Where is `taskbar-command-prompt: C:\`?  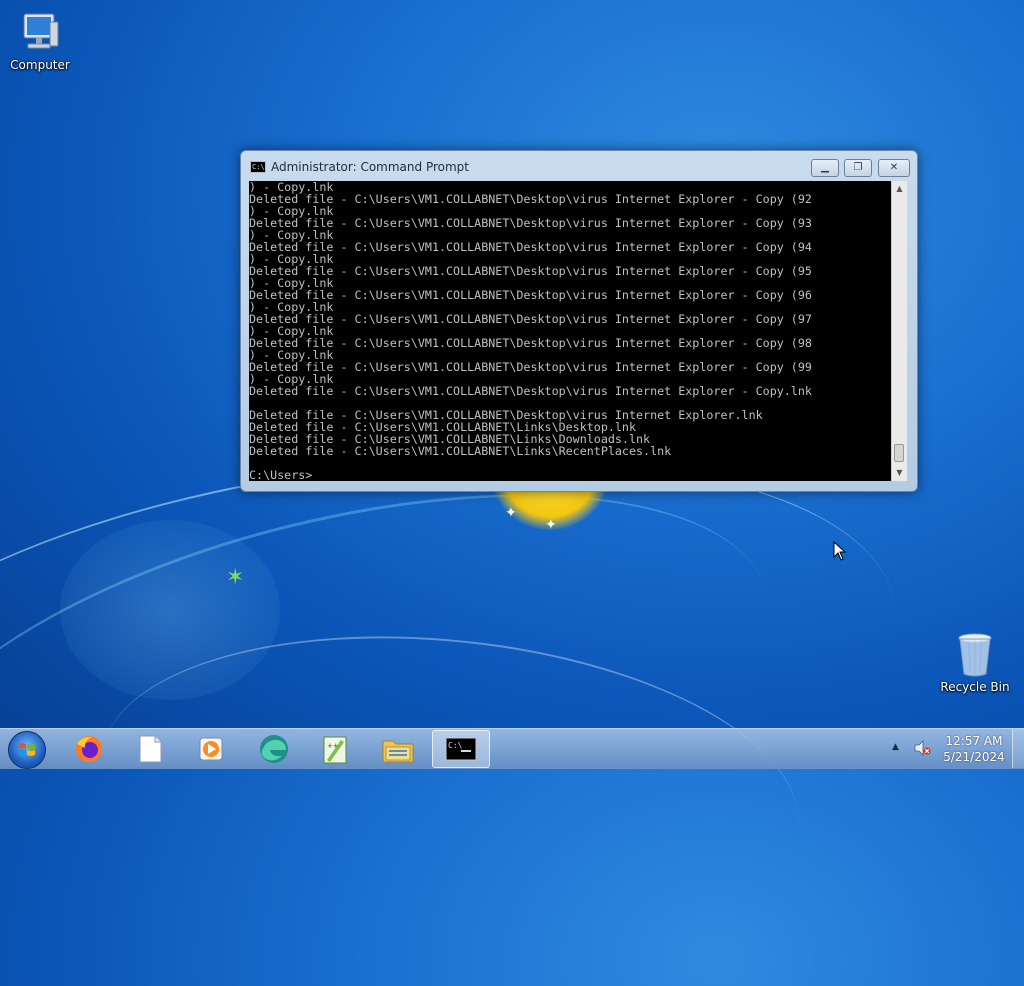 taskbar-command-prompt: C:\ is located at coordinates (461, 749).